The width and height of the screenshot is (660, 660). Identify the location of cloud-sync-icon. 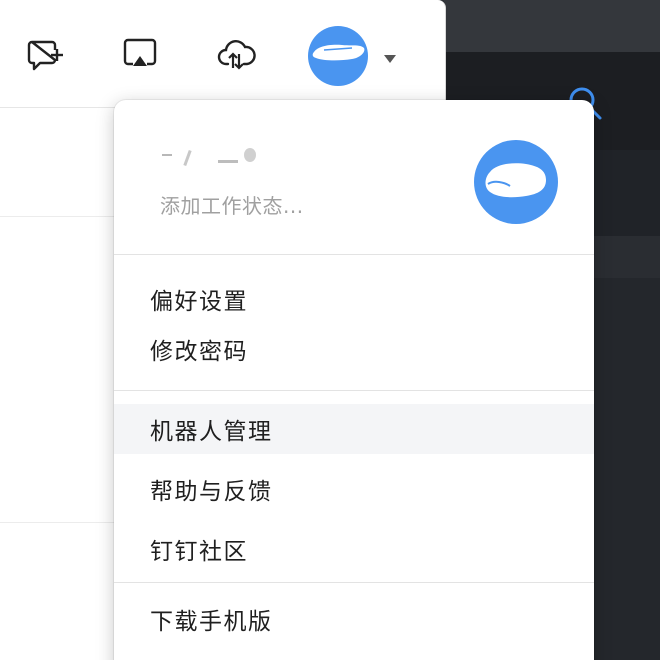
(236, 56).